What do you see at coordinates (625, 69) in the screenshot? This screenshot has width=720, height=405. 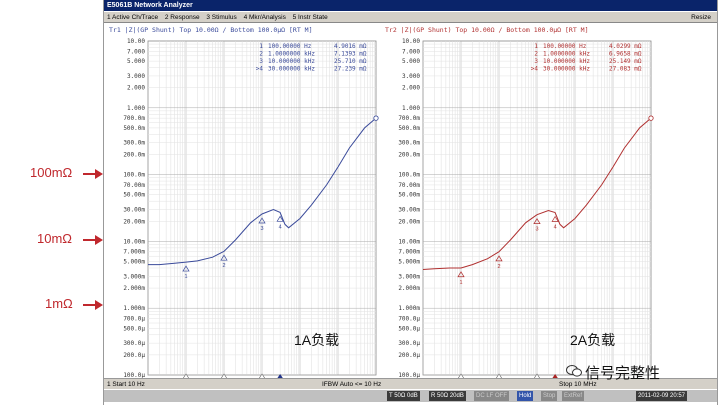 I see `marker-readout-value: 27.083 mΩ` at bounding box center [625, 69].